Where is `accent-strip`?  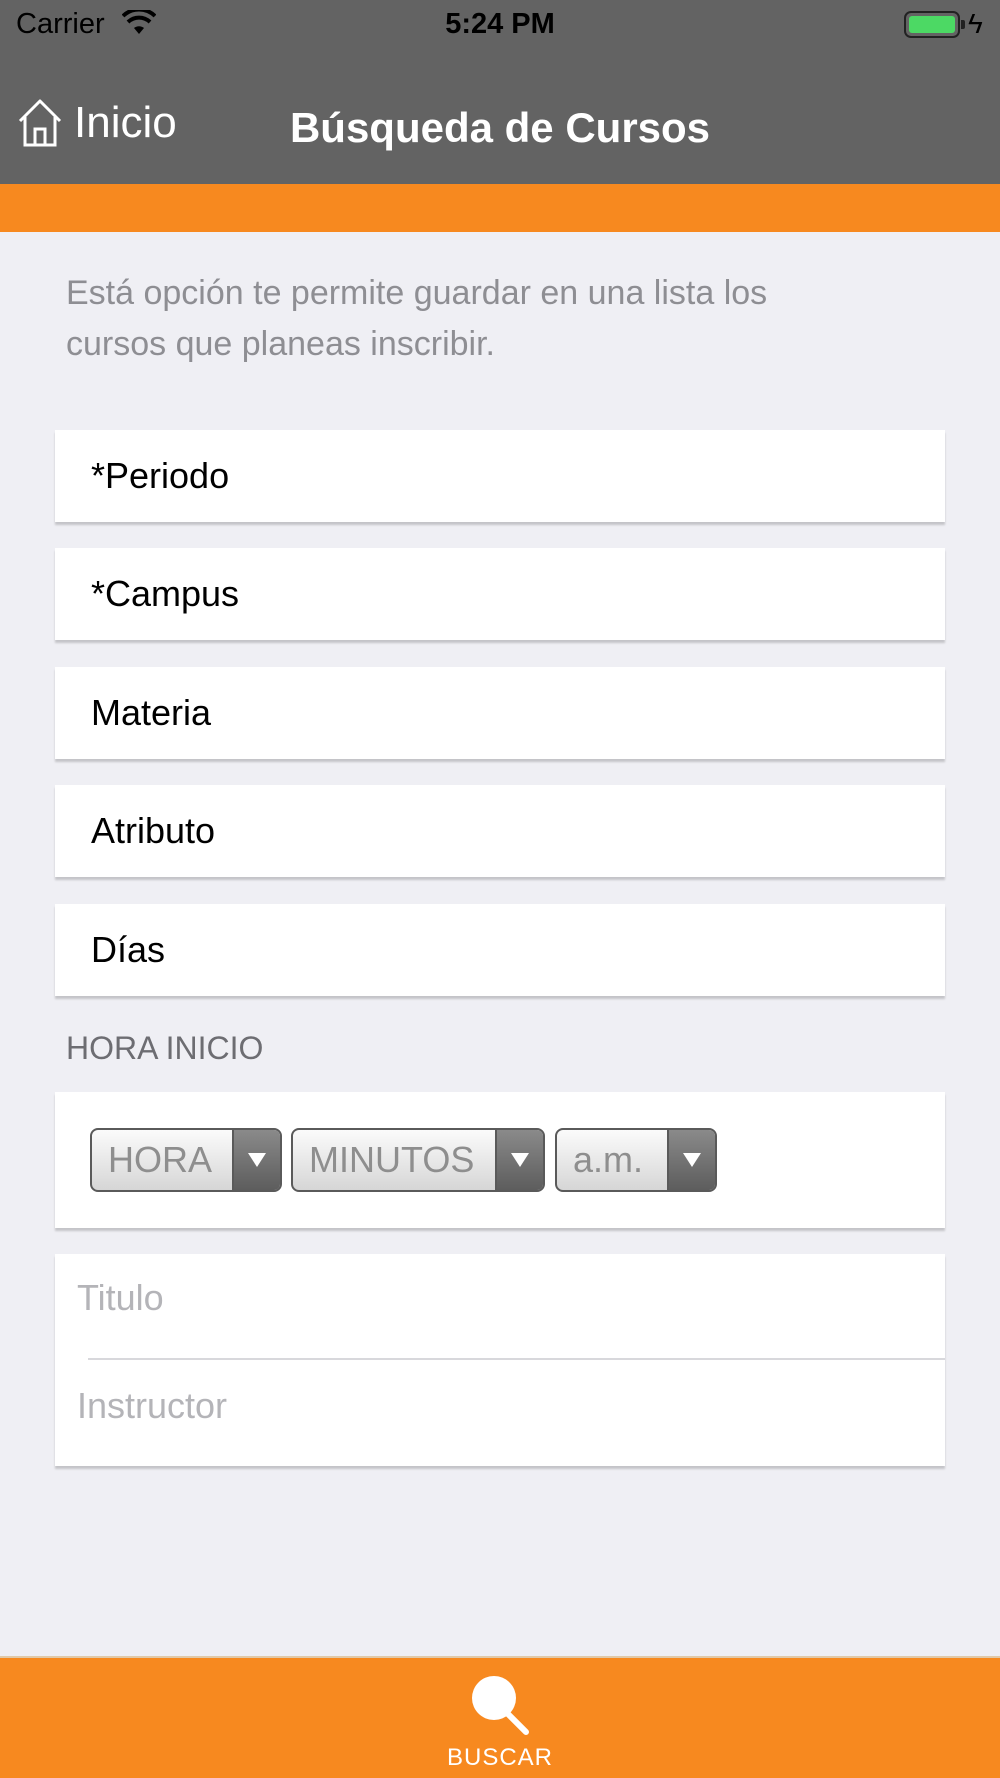 accent-strip is located at coordinates (500, 208).